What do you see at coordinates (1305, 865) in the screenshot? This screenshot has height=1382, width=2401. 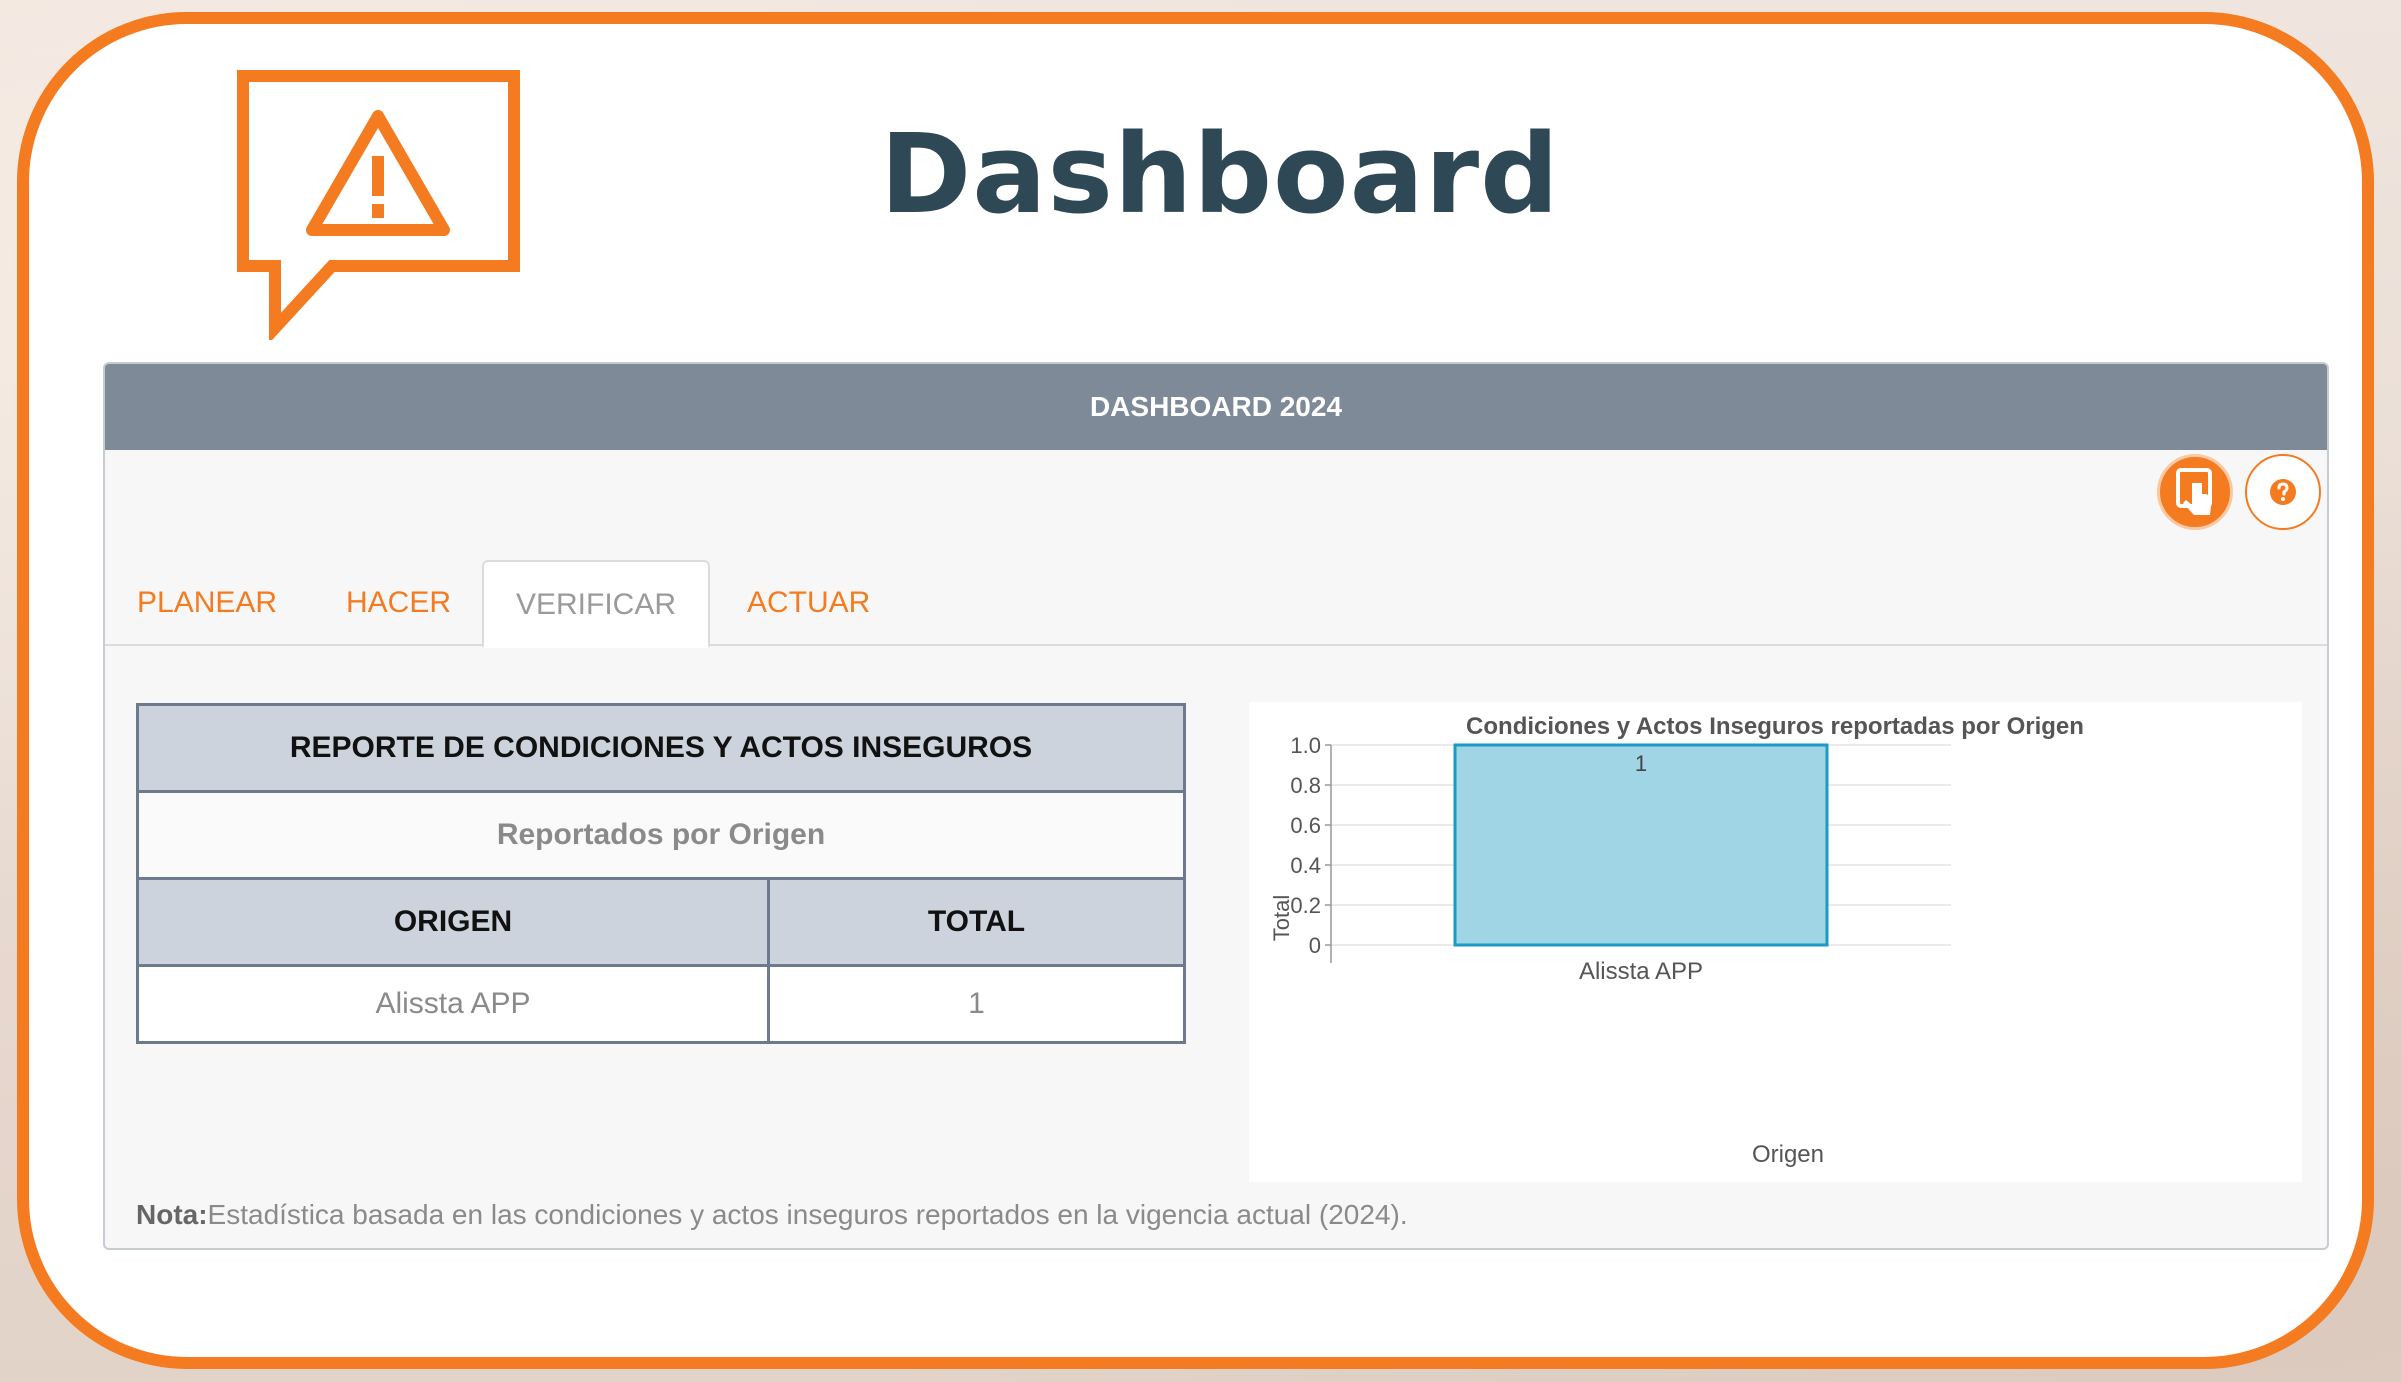 I see `y-tick-label: 0.4` at bounding box center [1305, 865].